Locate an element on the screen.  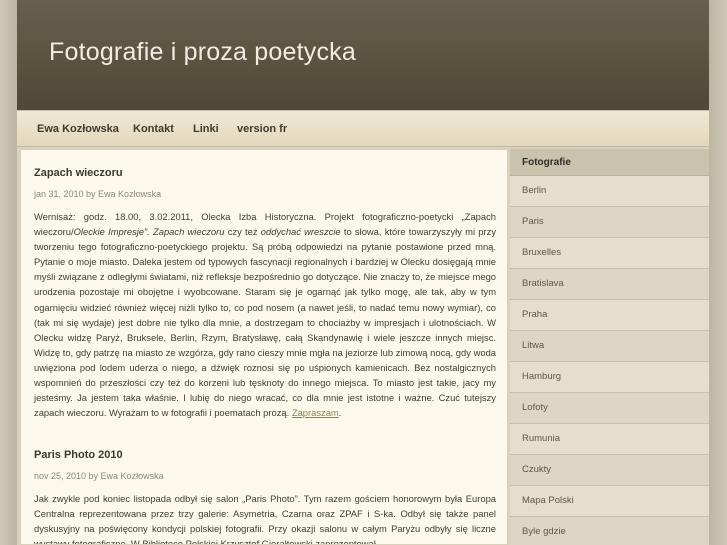
sidebar-item-berlin: Berlin is located at coordinates (609, 191).